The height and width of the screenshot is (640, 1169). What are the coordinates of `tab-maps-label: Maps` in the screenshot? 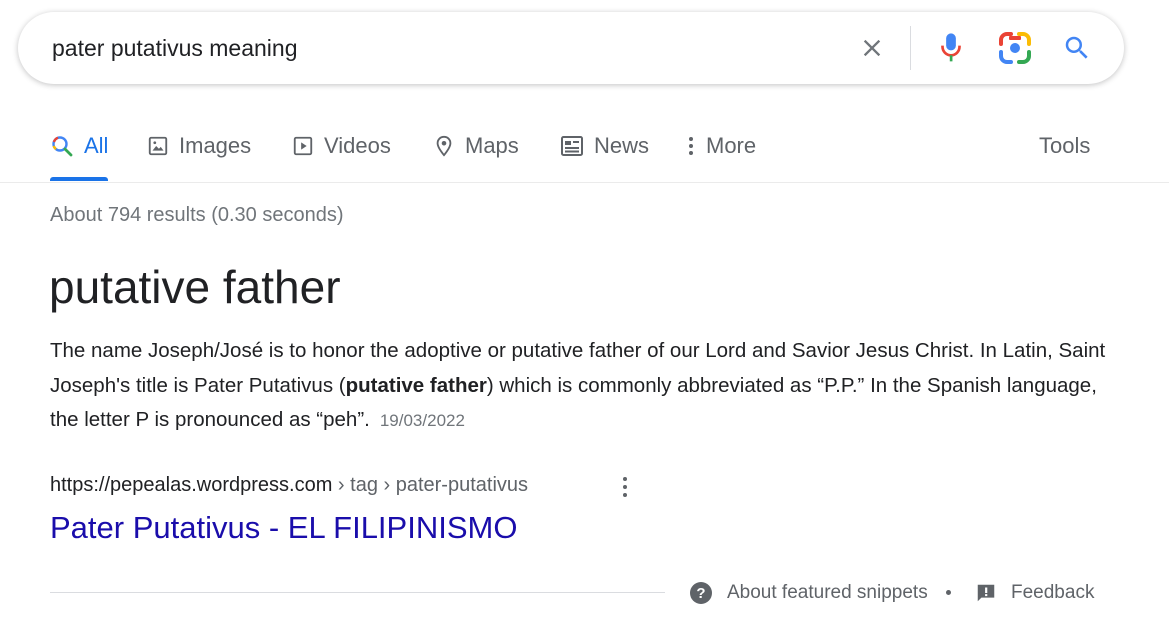 It's located at (492, 145).